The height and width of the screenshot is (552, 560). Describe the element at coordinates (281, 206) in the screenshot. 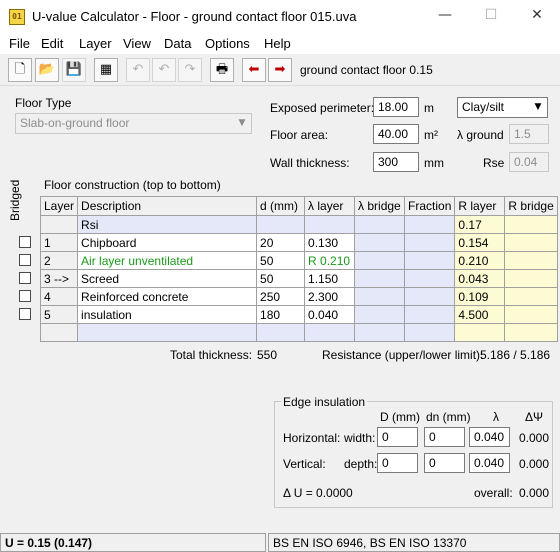

I see `column-header-thickness: d (mm)` at that location.